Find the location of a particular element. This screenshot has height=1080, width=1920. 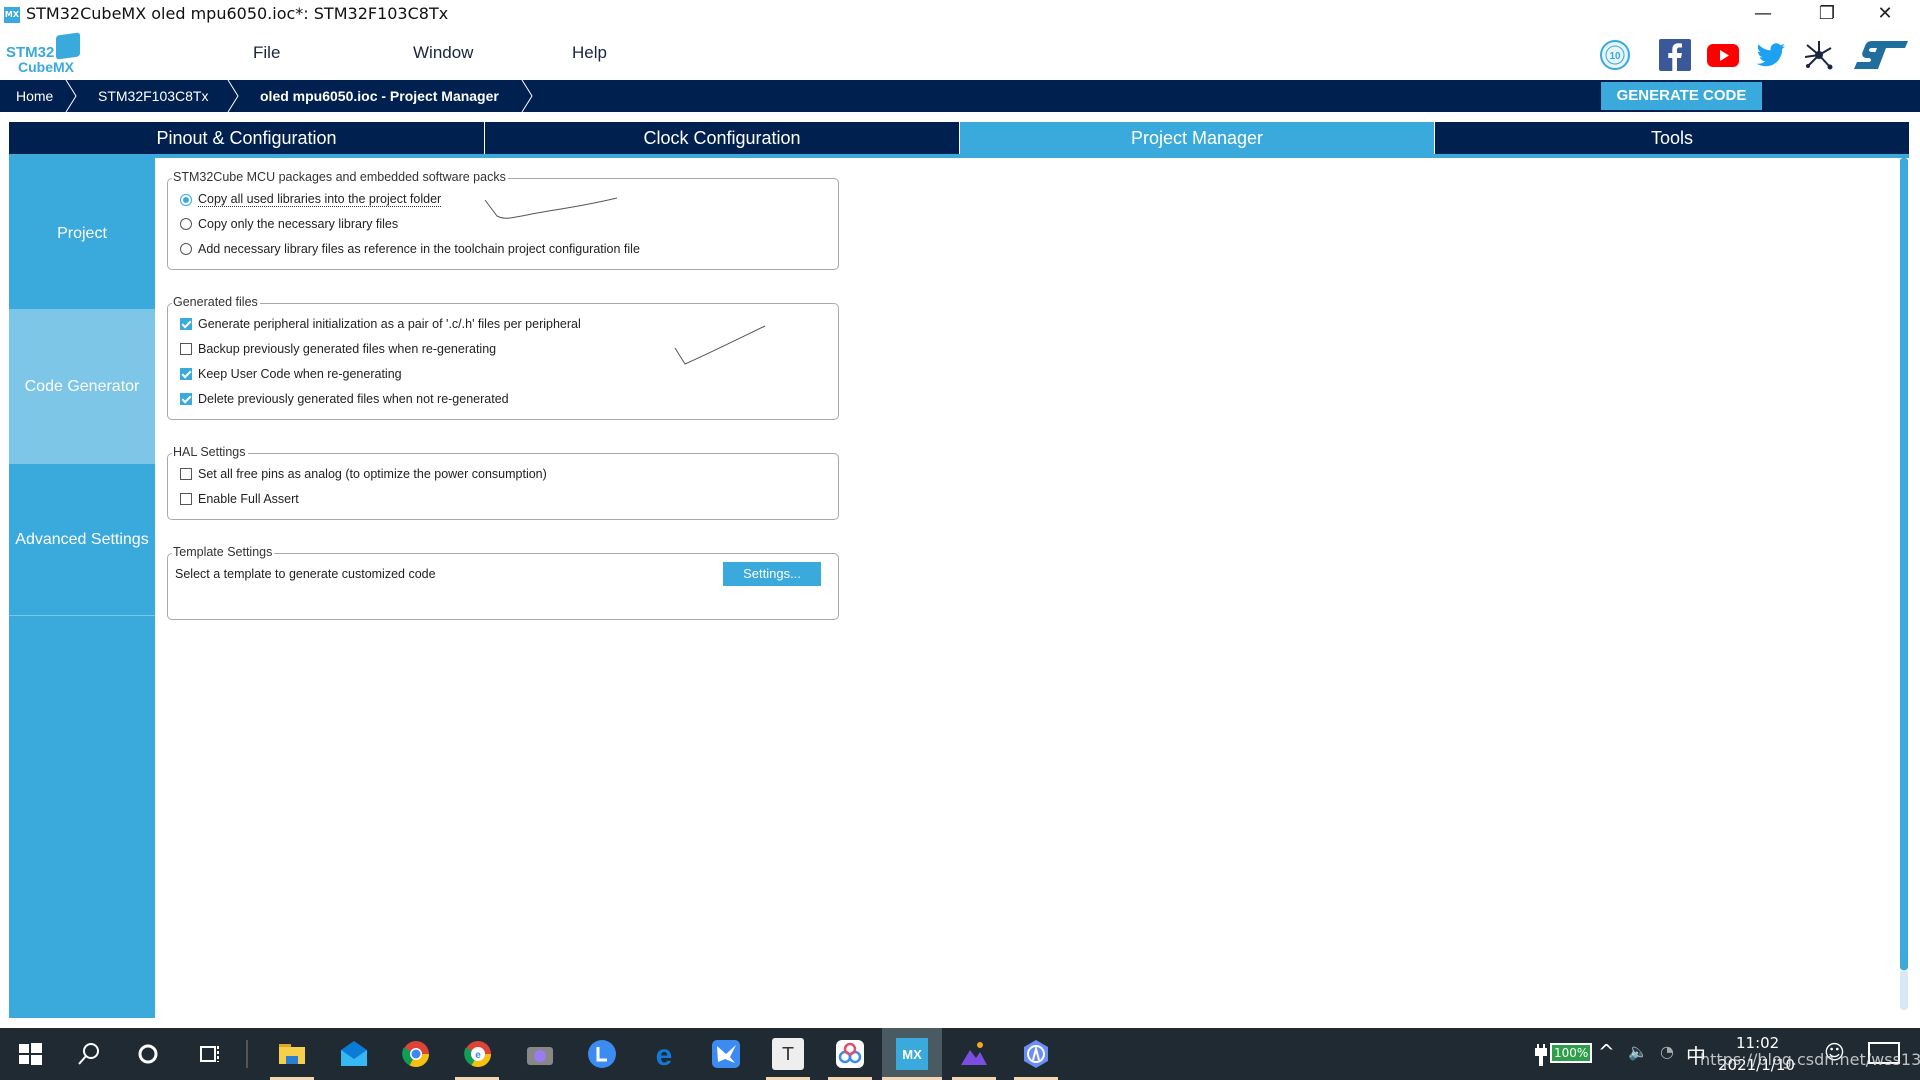

baidu-netdisk-icon is located at coordinates (850, 1054).